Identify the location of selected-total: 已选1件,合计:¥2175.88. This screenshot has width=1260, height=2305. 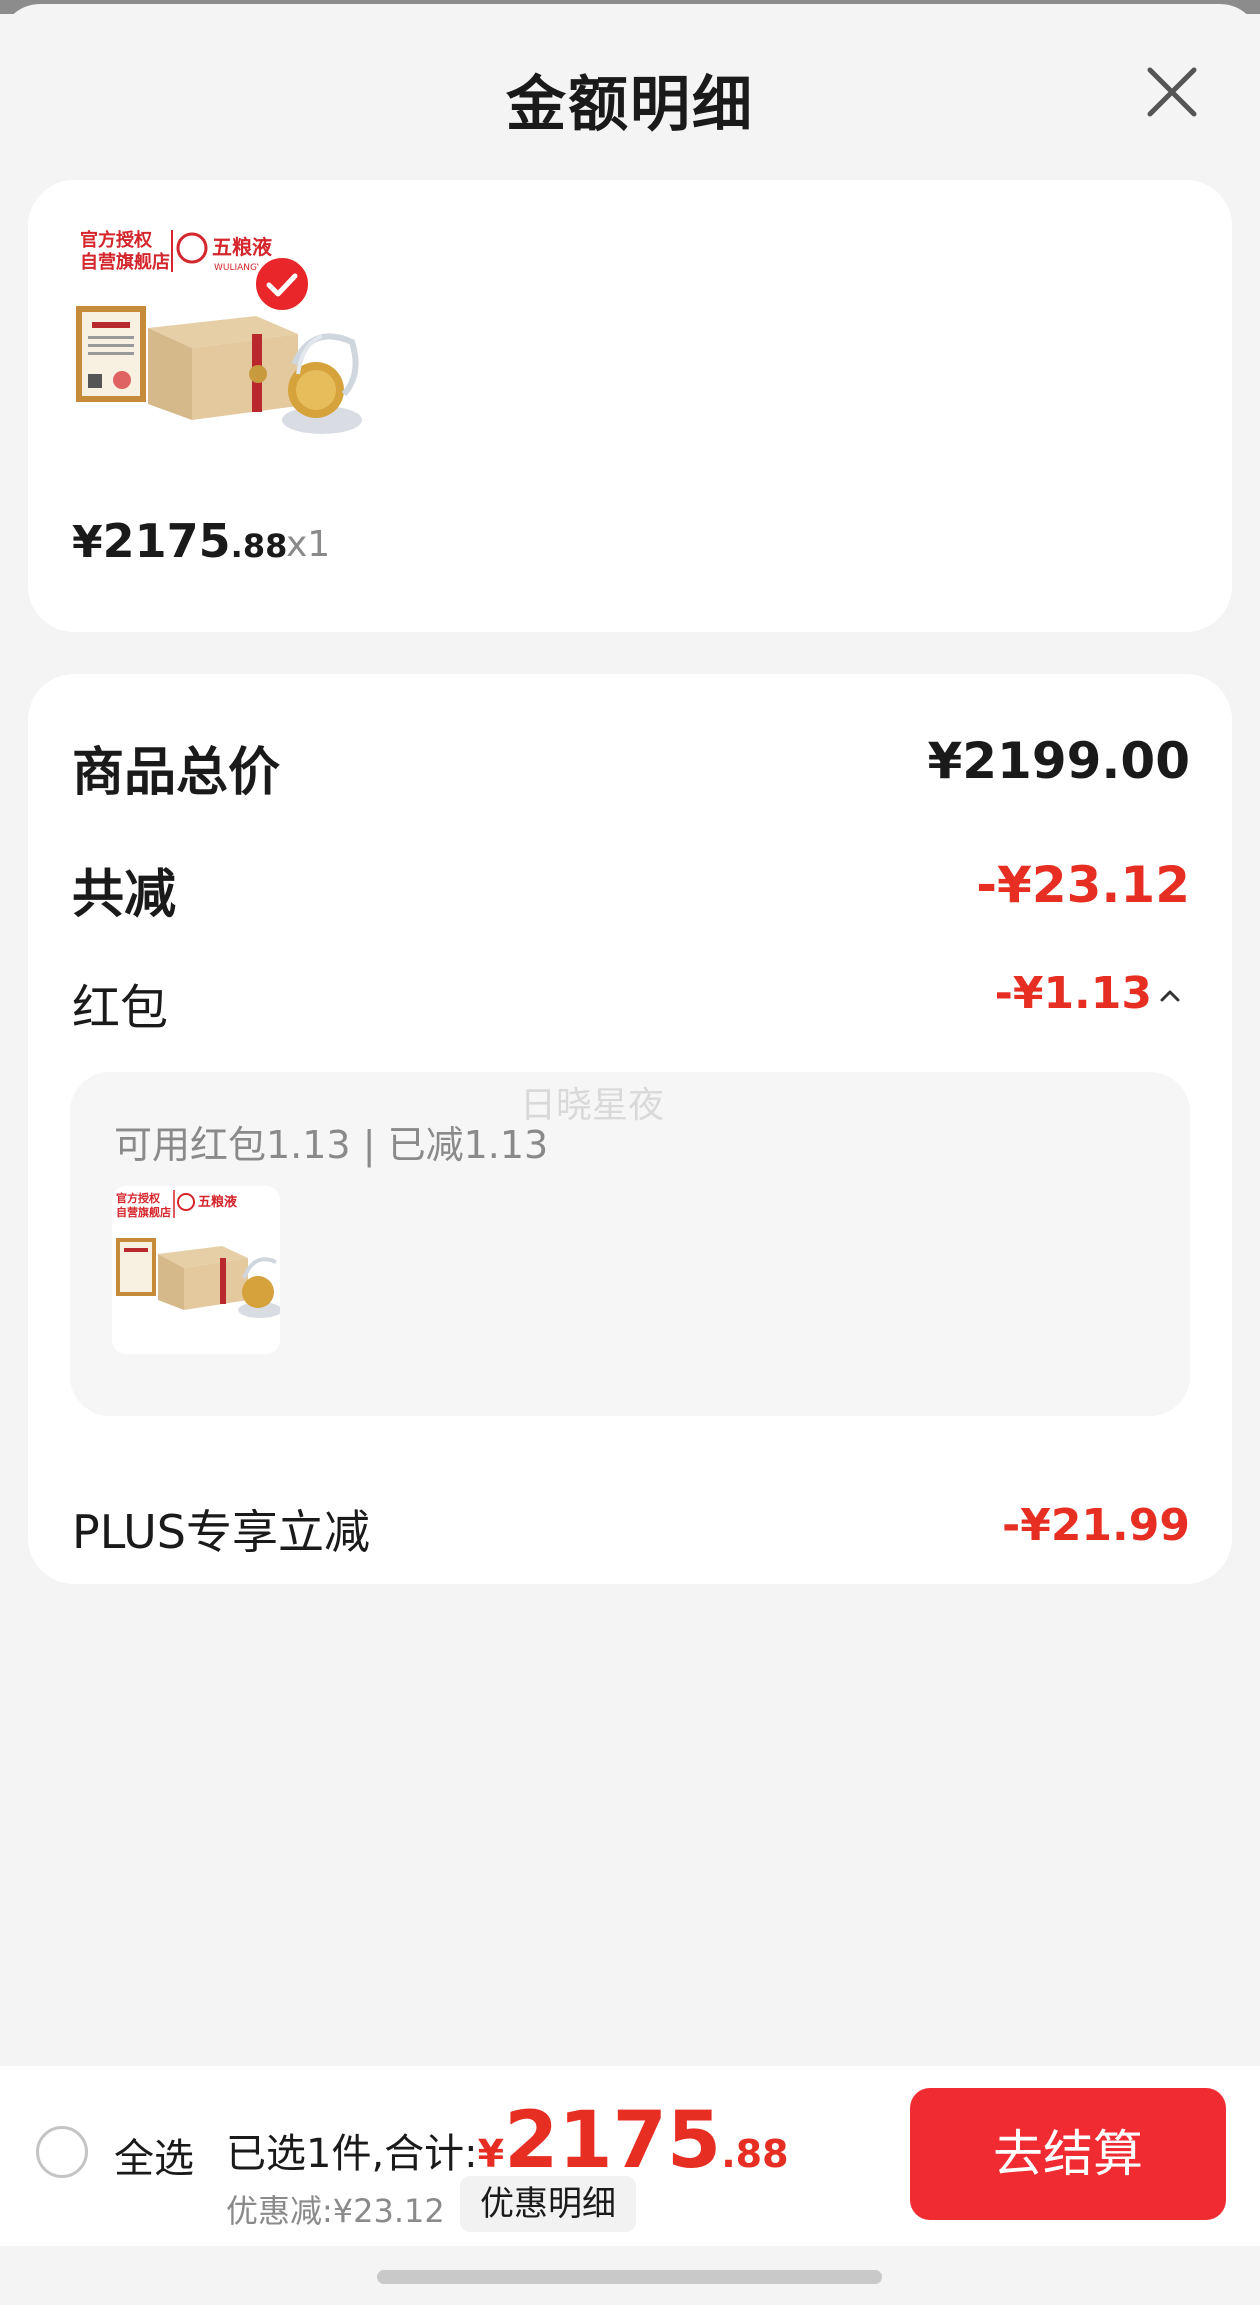
(507, 2141).